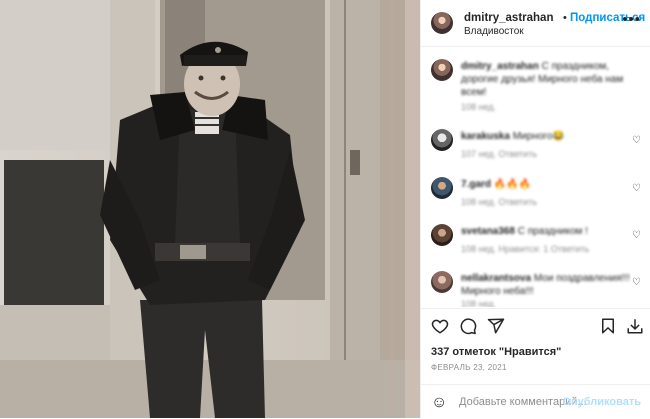 The width and height of the screenshot is (650, 419). I want to click on comment-body: Мирного😂, so click(537, 136).